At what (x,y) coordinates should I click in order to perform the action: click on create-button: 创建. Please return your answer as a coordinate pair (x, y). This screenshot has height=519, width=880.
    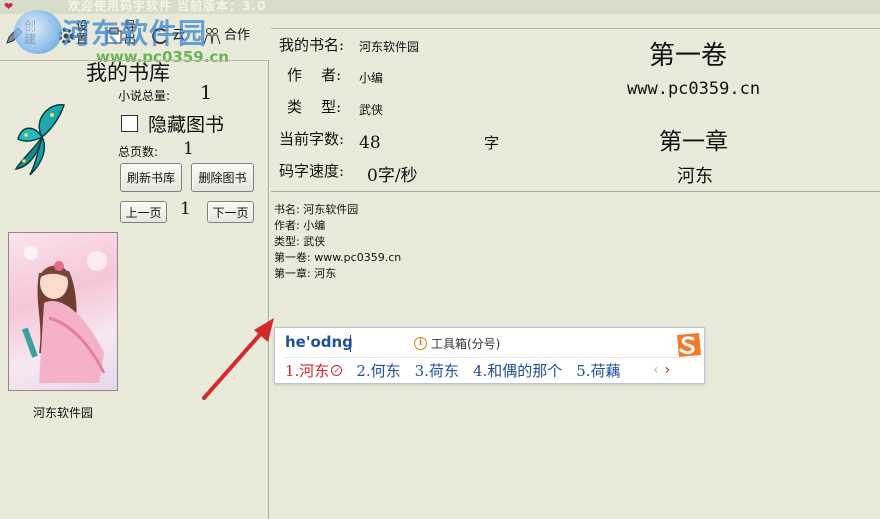
    Looking at the image, I should click on (21, 38).